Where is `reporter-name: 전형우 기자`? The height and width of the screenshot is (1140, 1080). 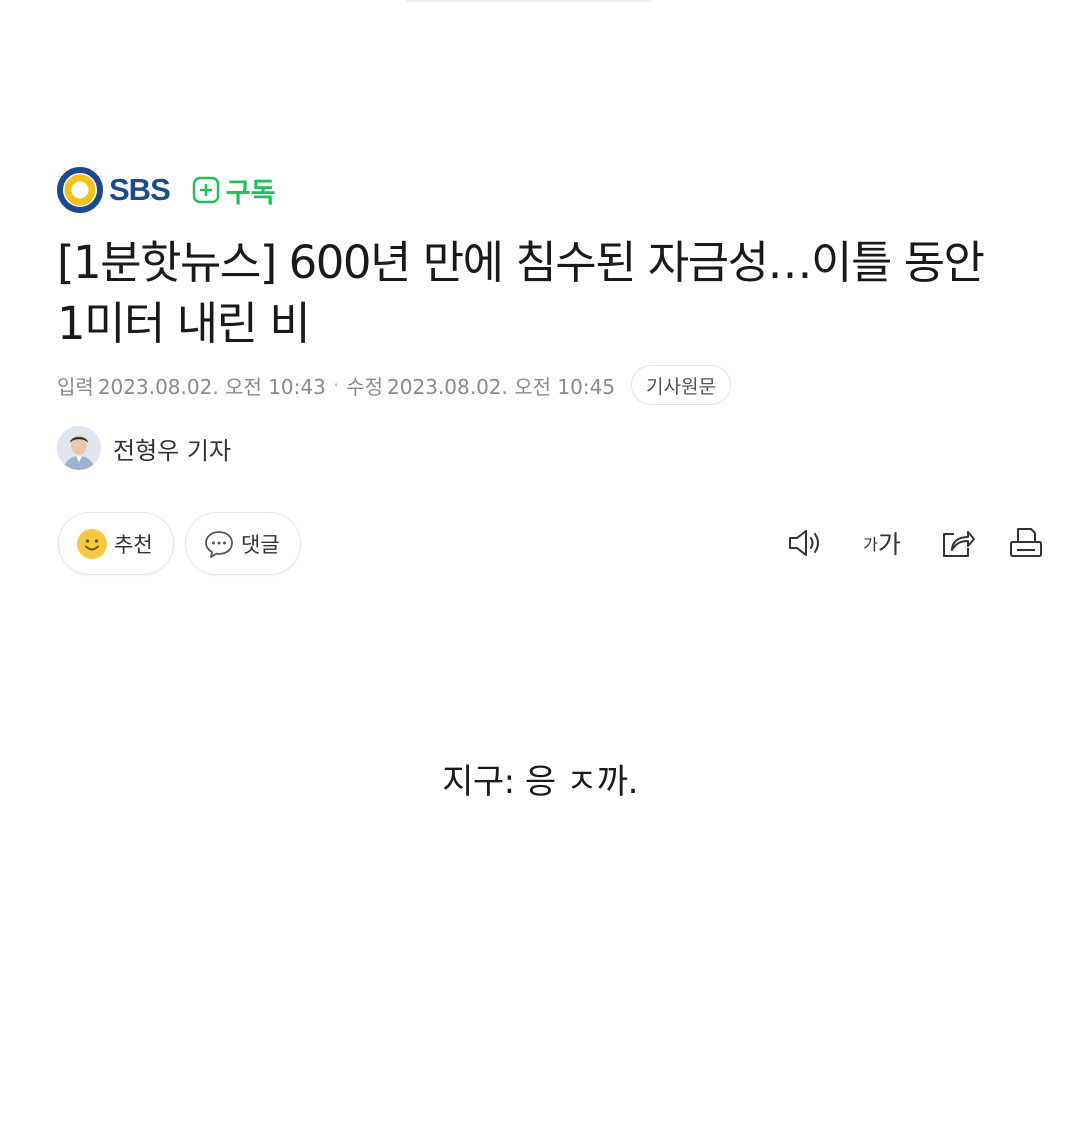 reporter-name: 전형우 기자 is located at coordinates (172, 450).